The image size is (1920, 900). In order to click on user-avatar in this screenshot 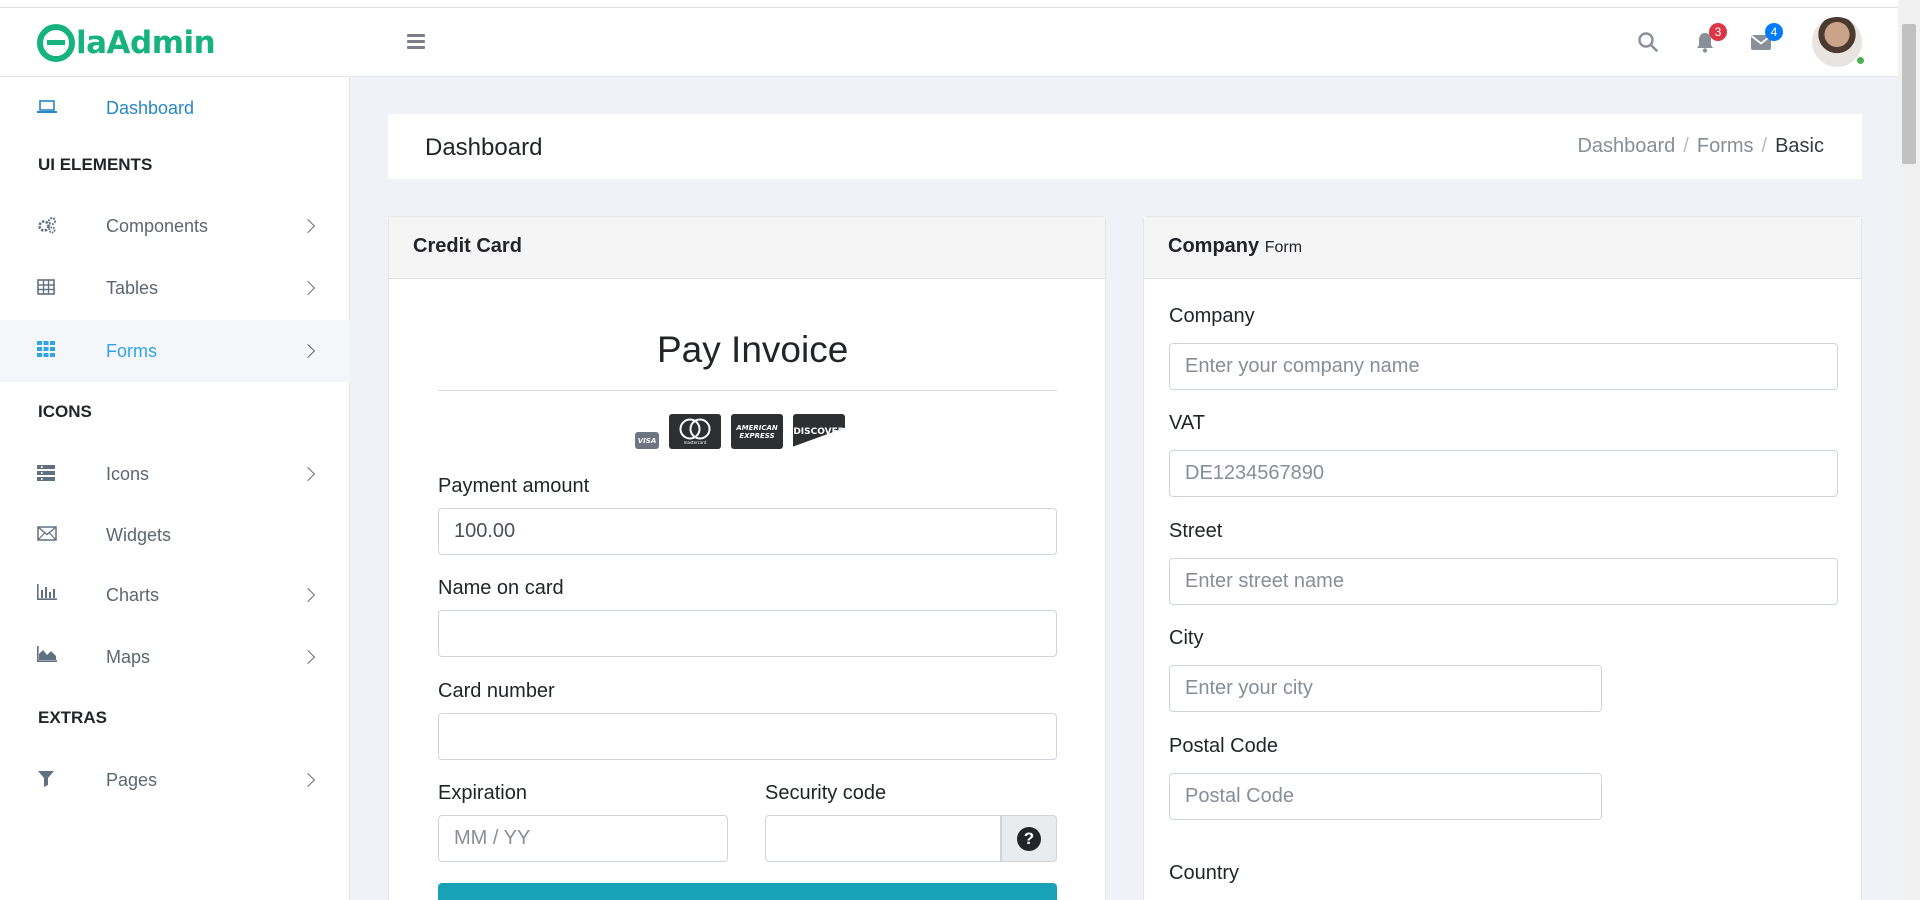, I will do `click(1839, 42)`.